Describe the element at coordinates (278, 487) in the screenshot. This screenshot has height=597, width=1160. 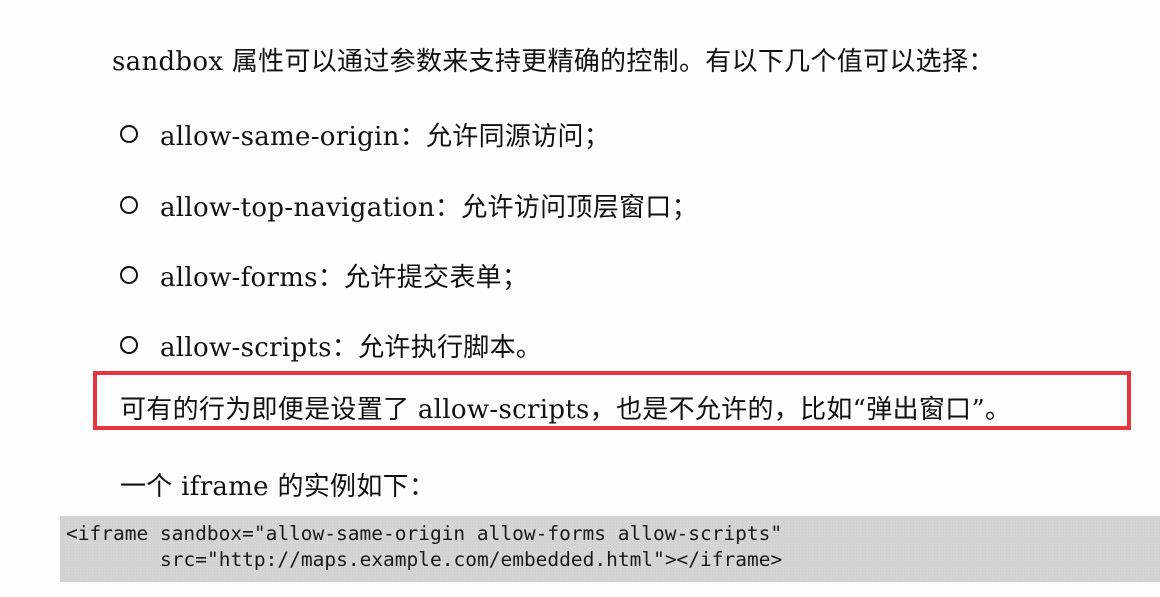
I see `example-intro: 一个 iframe 的实例如下：` at that location.